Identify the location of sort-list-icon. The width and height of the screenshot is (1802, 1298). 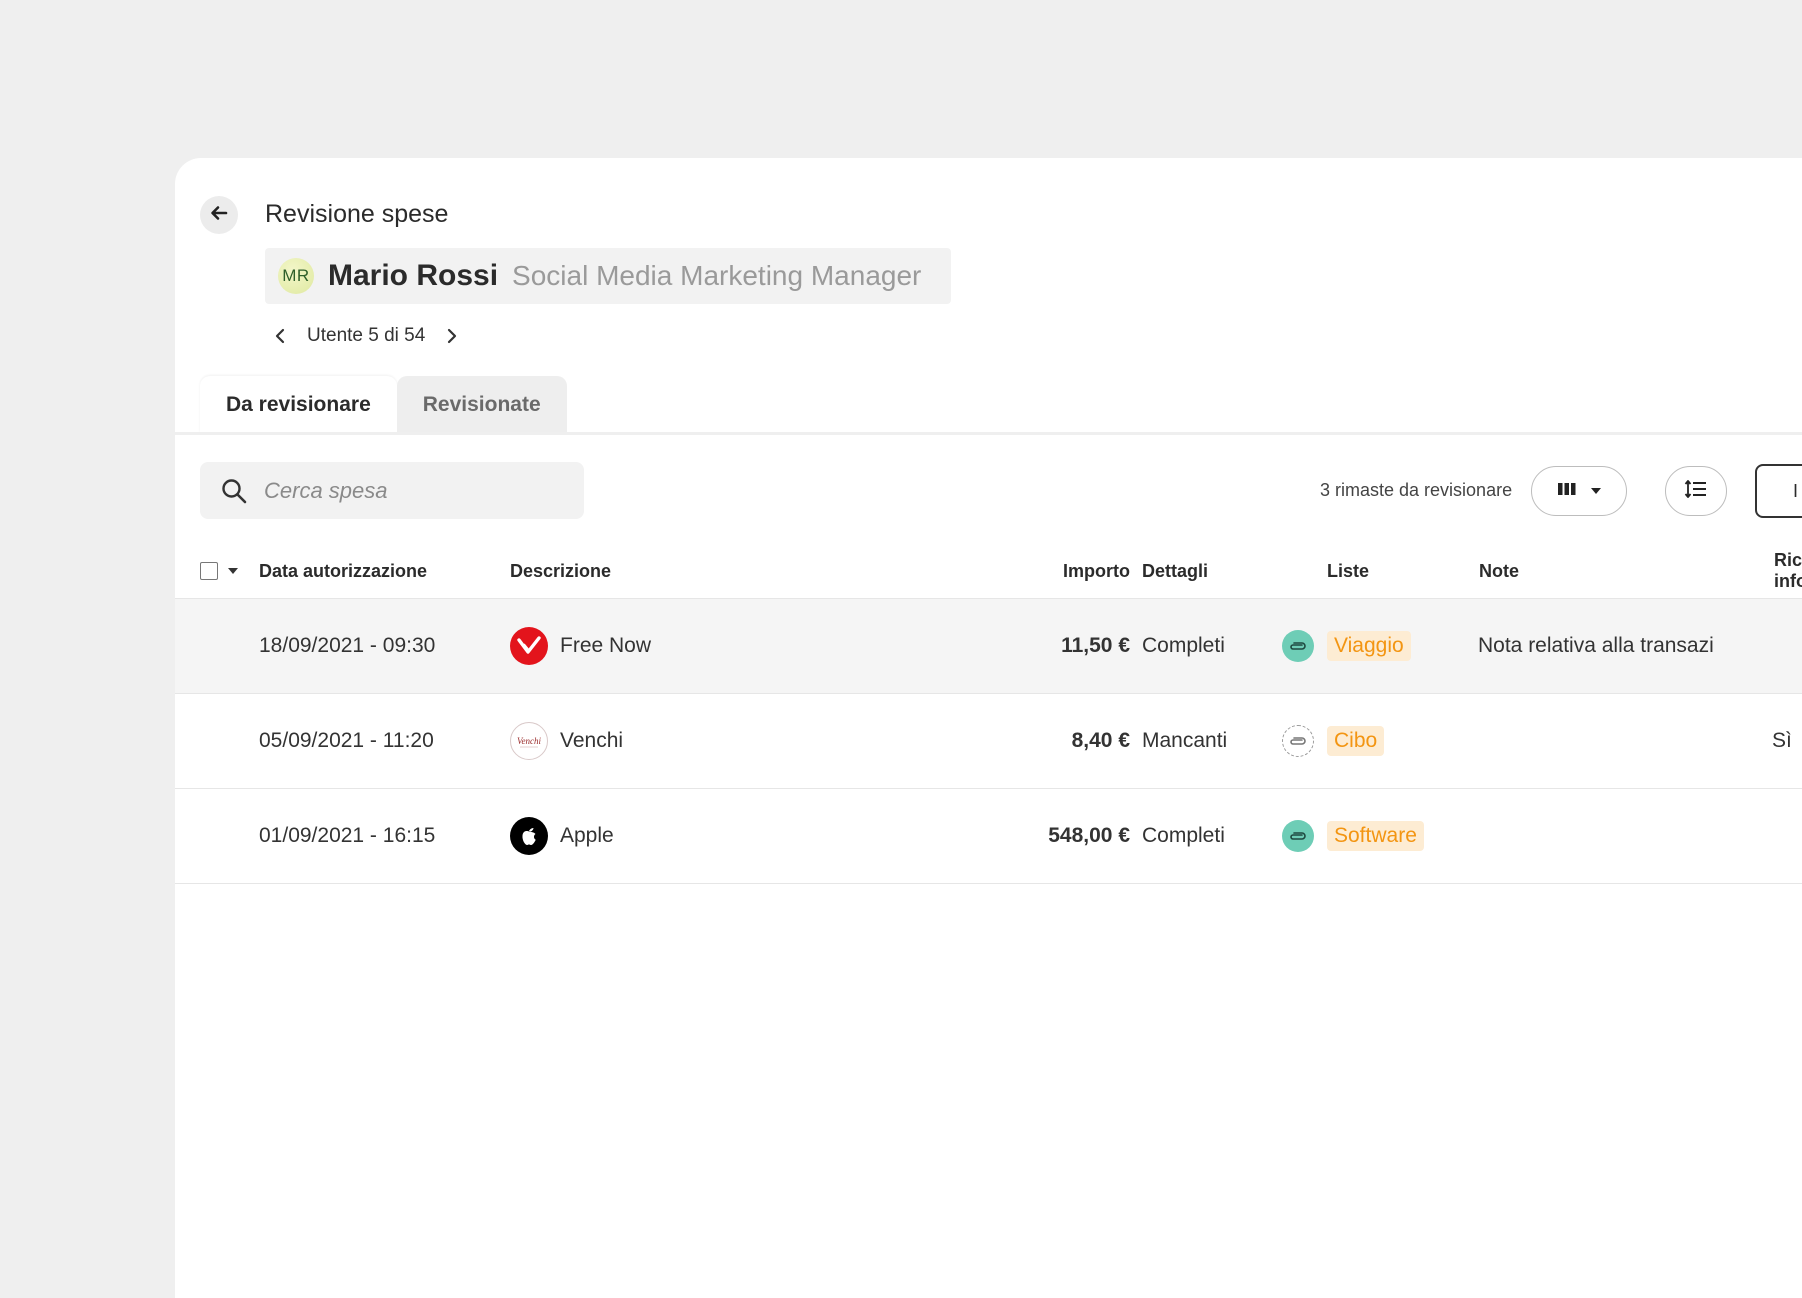
(1696, 491).